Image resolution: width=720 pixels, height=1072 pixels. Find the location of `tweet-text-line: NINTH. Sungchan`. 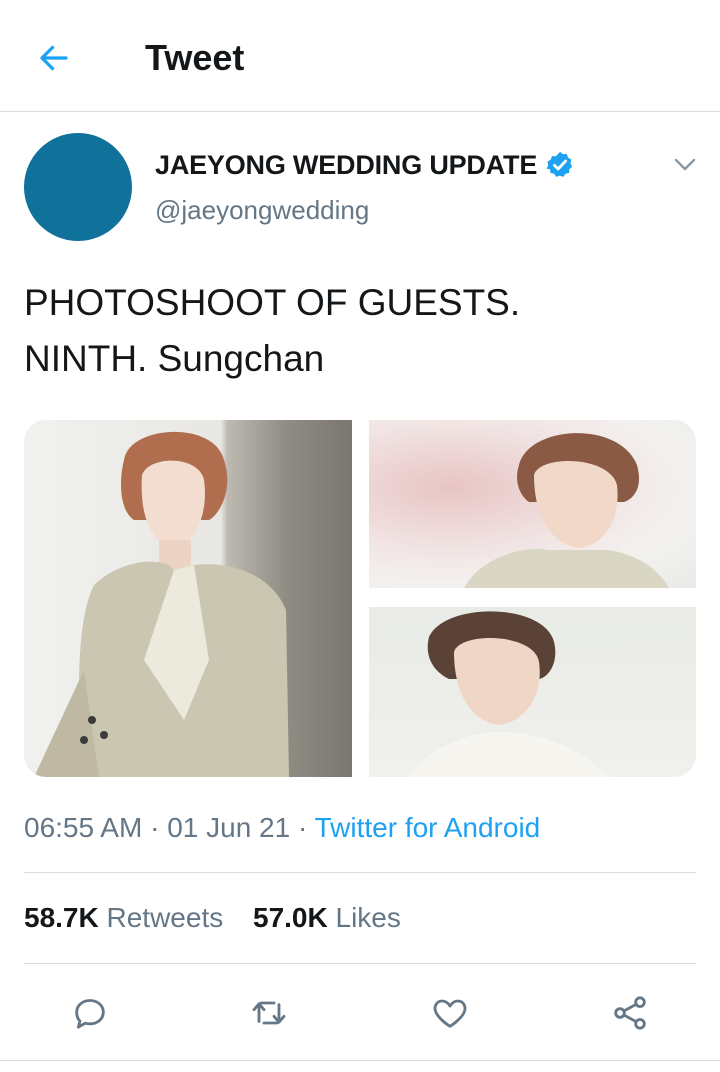

tweet-text-line: NINTH. Sungchan is located at coordinates (174, 358).